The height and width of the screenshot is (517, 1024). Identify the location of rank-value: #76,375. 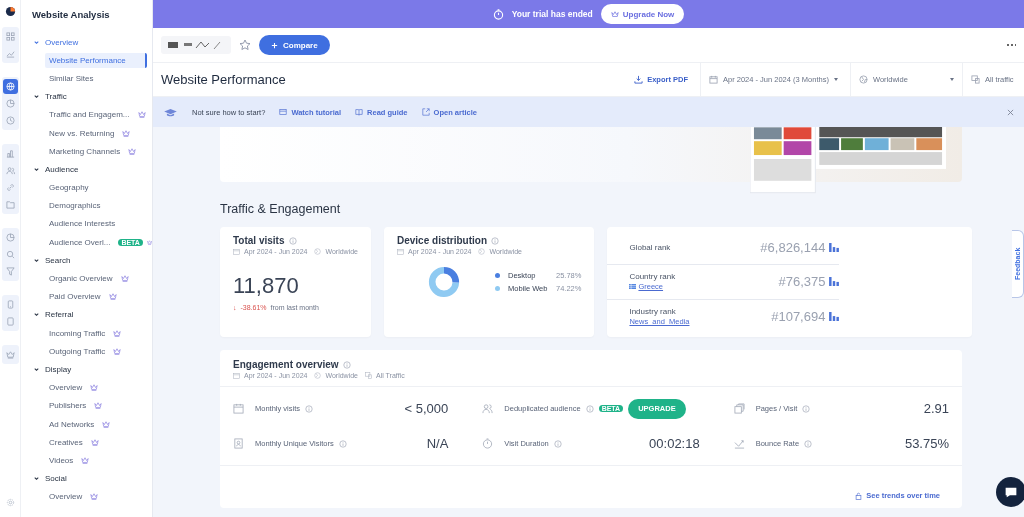
(802, 282).